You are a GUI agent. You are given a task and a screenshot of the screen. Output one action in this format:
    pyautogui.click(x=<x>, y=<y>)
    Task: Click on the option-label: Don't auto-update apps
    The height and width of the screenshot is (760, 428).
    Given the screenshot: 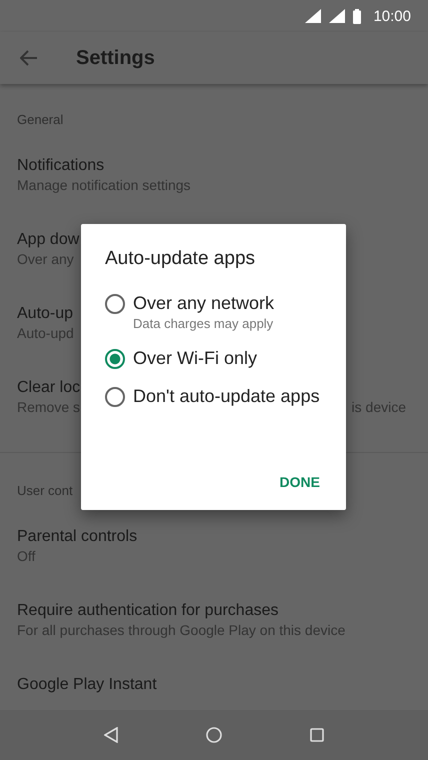 What is the action you would take?
    pyautogui.click(x=226, y=396)
    